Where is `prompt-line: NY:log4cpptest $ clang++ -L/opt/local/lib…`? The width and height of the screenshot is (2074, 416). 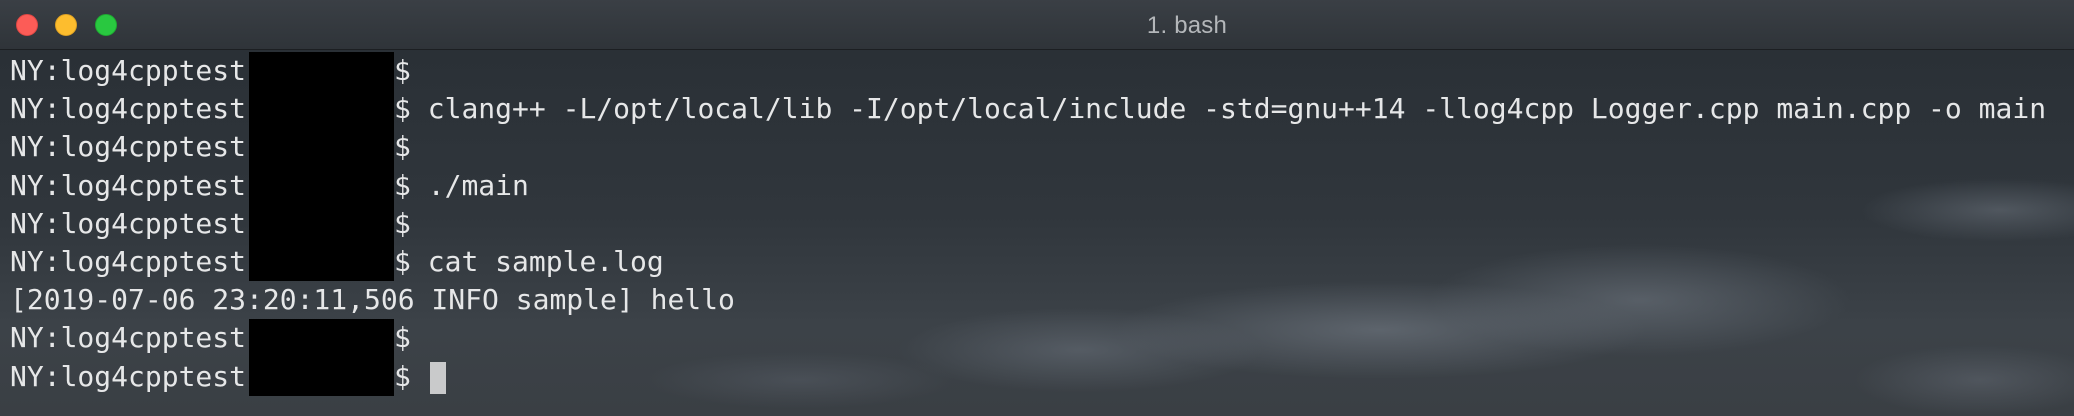
prompt-line: NY:log4cpptest $ clang++ -L/opt/local/lib… is located at coordinates (1028, 109).